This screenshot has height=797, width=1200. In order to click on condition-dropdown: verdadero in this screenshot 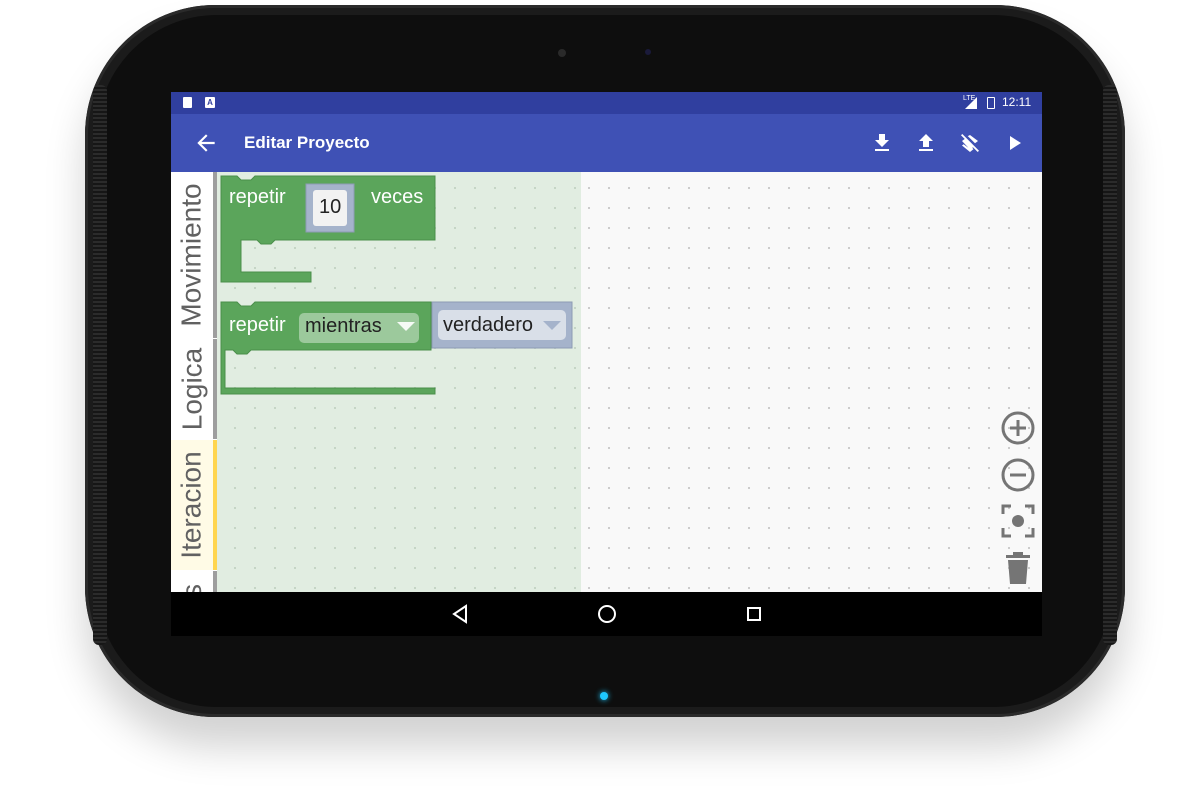, I will do `click(488, 325)`.